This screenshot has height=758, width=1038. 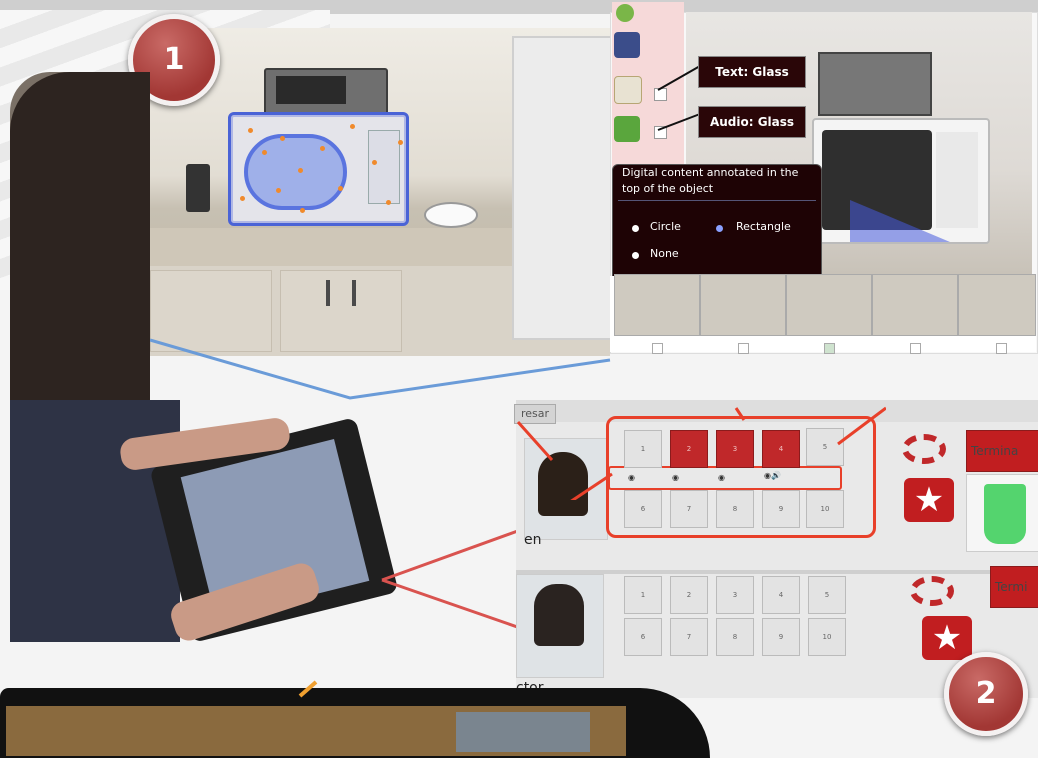 What do you see at coordinates (719, 228) in the screenshot?
I see `radio-rectangle` at bounding box center [719, 228].